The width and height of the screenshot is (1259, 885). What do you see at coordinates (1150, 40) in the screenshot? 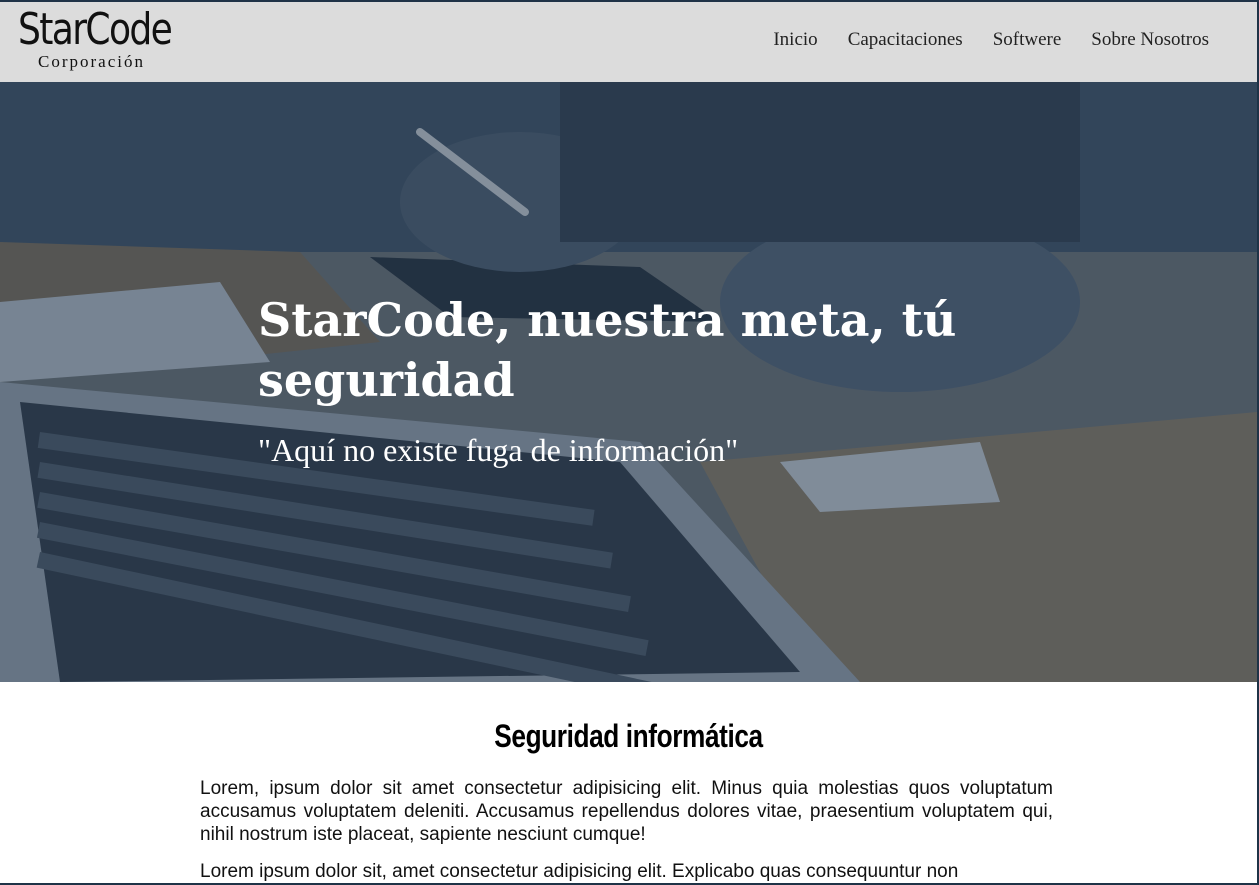
I see `nav-link-sobre-nosotros: Sobre Nosotros` at bounding box center [1150, 40].